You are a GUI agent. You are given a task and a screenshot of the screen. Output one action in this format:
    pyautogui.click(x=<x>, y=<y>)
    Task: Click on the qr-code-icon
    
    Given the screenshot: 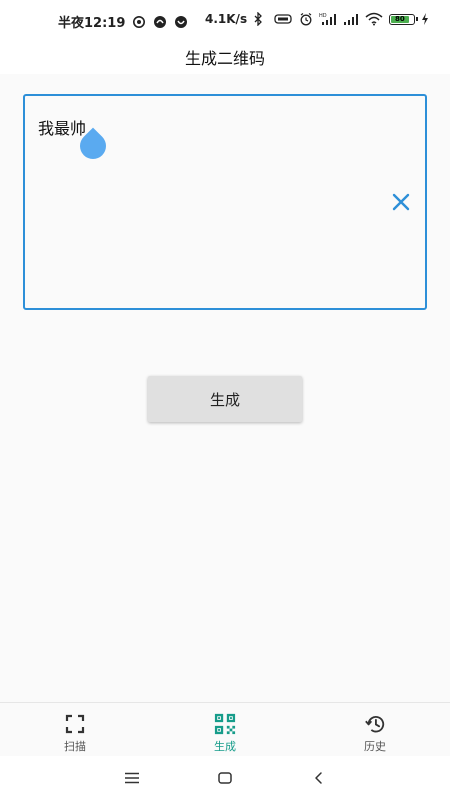 What is the action you would take?
    pyautogui.click(x=225, y=724)
    